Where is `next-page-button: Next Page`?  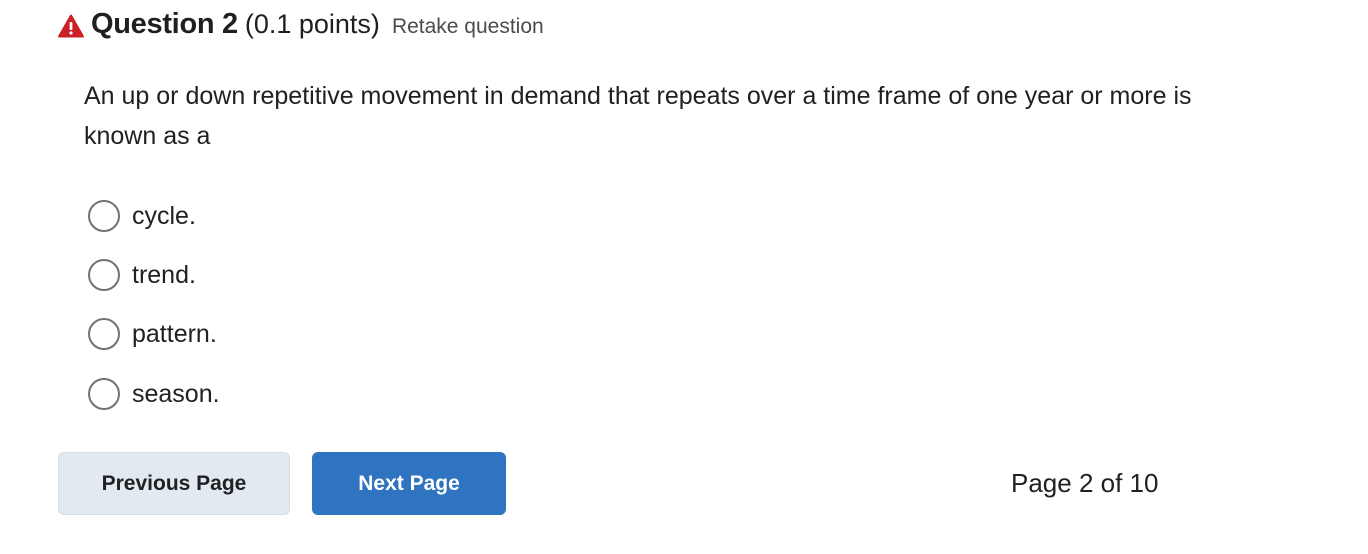 next-page-button: Next Page is located at coordinates (409, 483).